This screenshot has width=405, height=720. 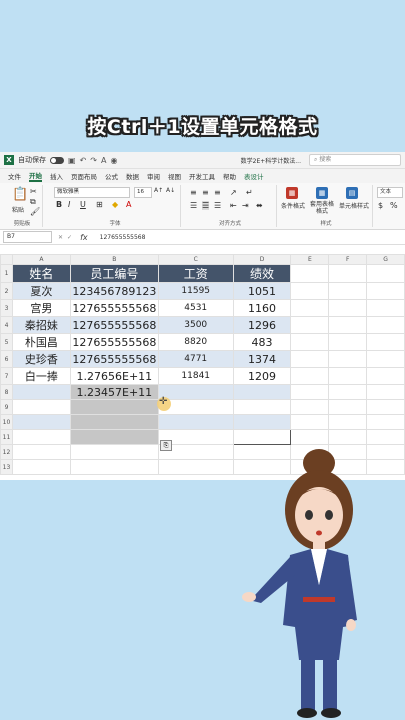 What do you see at coordinates (41, 259) in the screenshot?
I see `column-header: A` at bounding box center [41, 259].